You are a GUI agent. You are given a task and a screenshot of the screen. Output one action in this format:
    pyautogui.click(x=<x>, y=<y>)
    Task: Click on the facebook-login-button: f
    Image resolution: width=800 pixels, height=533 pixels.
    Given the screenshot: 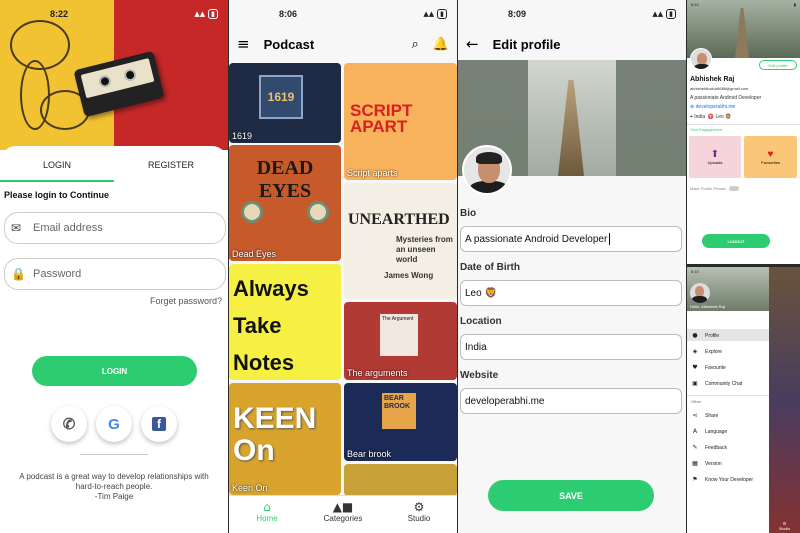 What is the action you would take?
    pyautogui.click(x=159, y=424)
    